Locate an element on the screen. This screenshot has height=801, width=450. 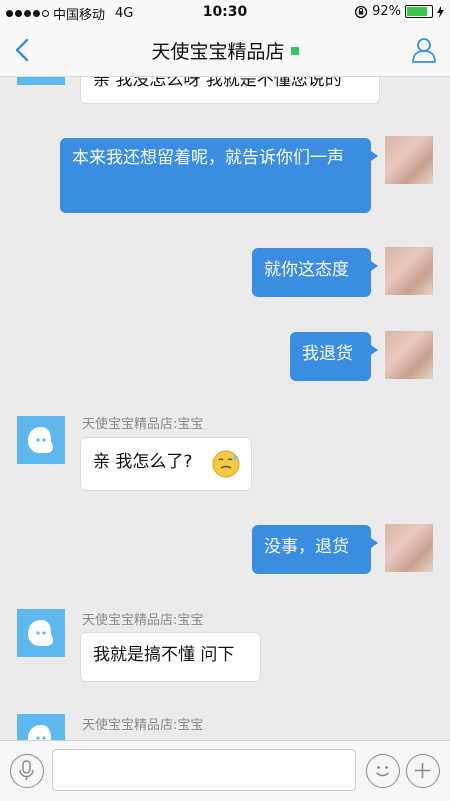
page-title: 天使宝宝精品店 is located at coordinates (225, 50).